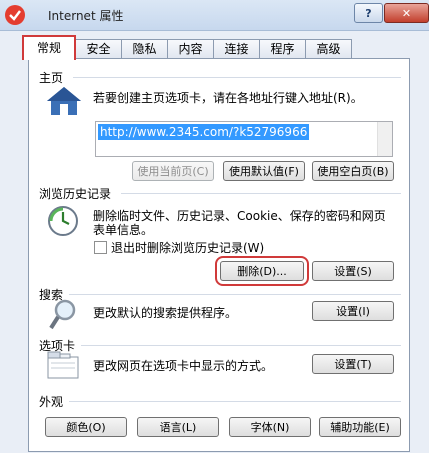 Image resolution: width=429 pixels, height=453 pixels. What do you see at coordinates (49, 47) in the screenshot?
I see `tab-general: 常规` at bounding box center [49, 47].